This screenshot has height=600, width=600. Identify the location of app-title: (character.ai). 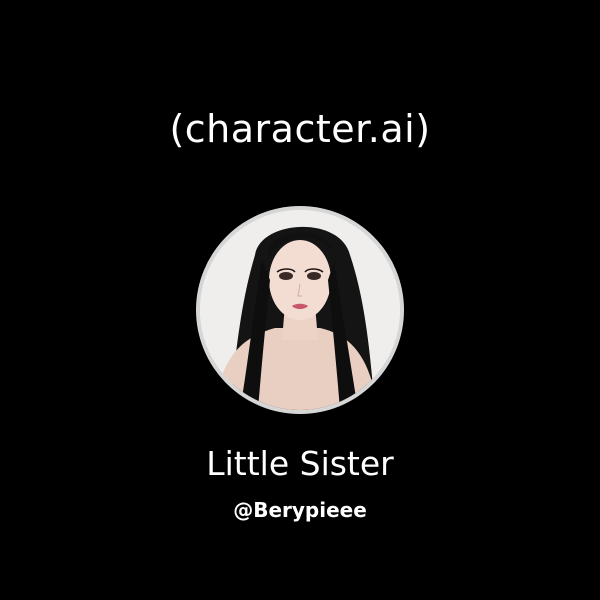
(300, 129).